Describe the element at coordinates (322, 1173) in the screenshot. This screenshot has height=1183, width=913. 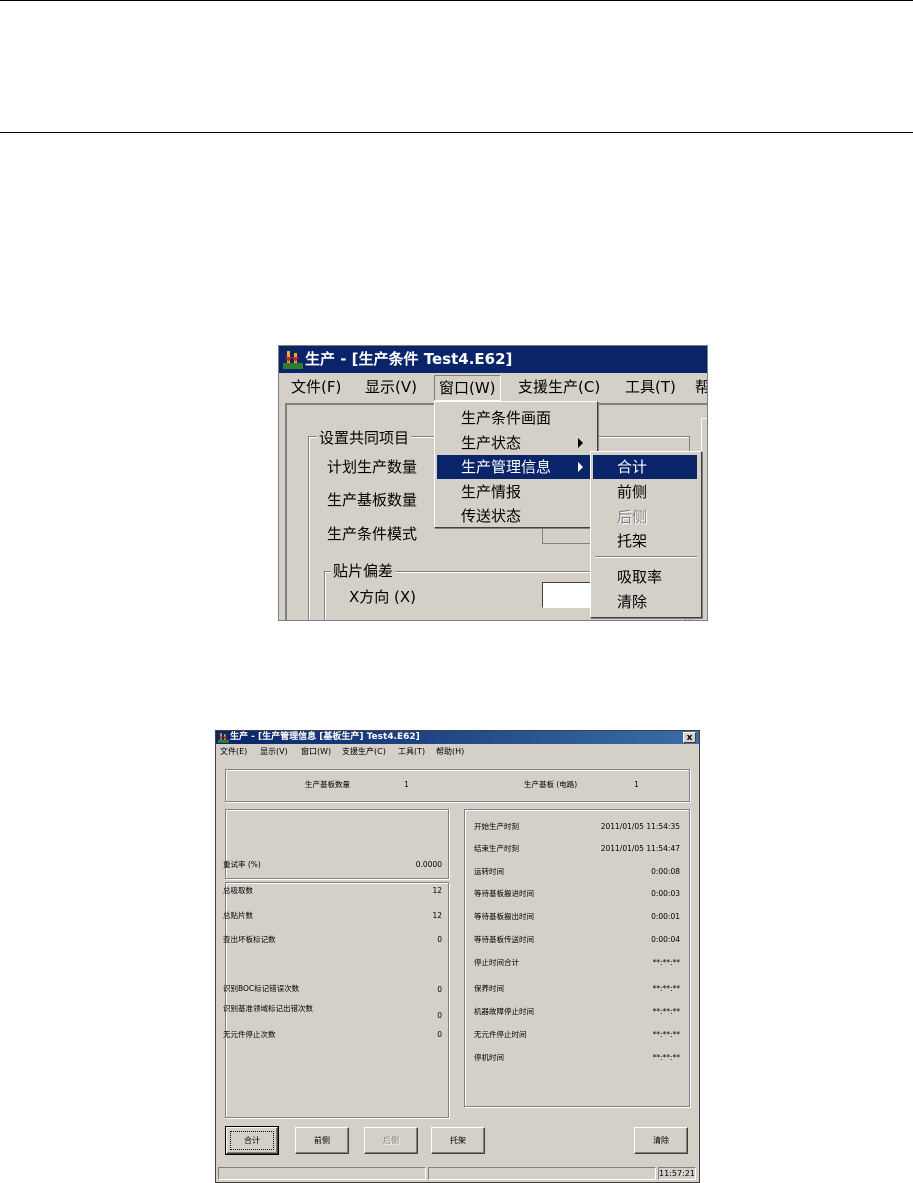
I see `status-pane-left` at that location.